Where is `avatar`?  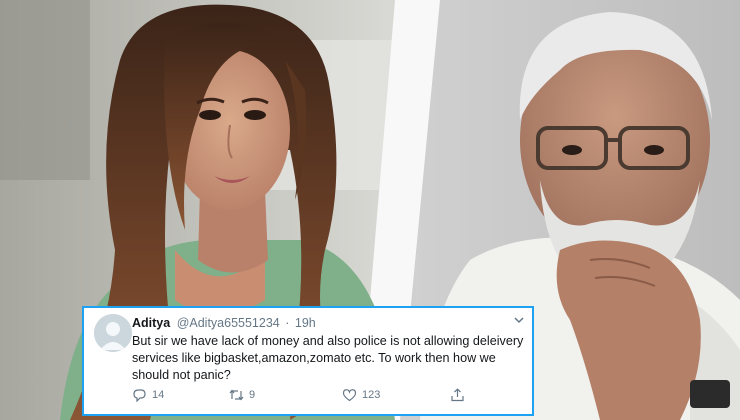
avatar is located at coordinates (113, 333).